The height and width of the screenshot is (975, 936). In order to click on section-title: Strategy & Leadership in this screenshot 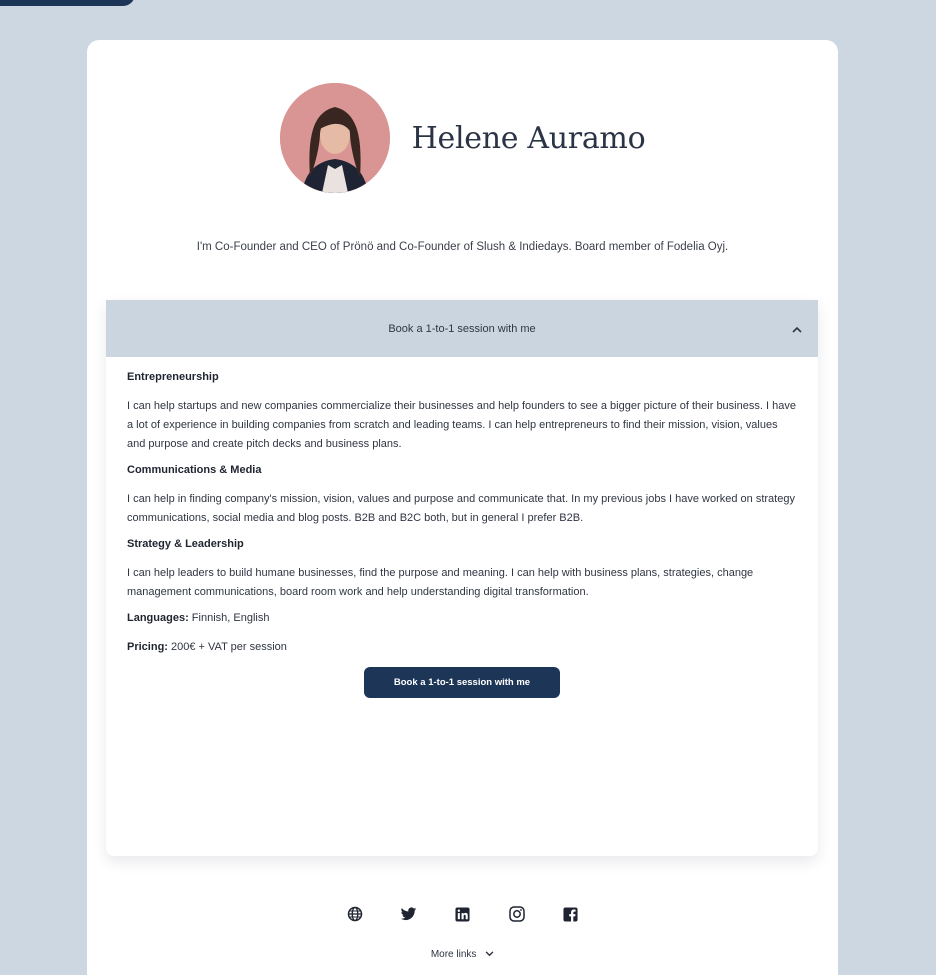, I will do `click(185, 544)`.